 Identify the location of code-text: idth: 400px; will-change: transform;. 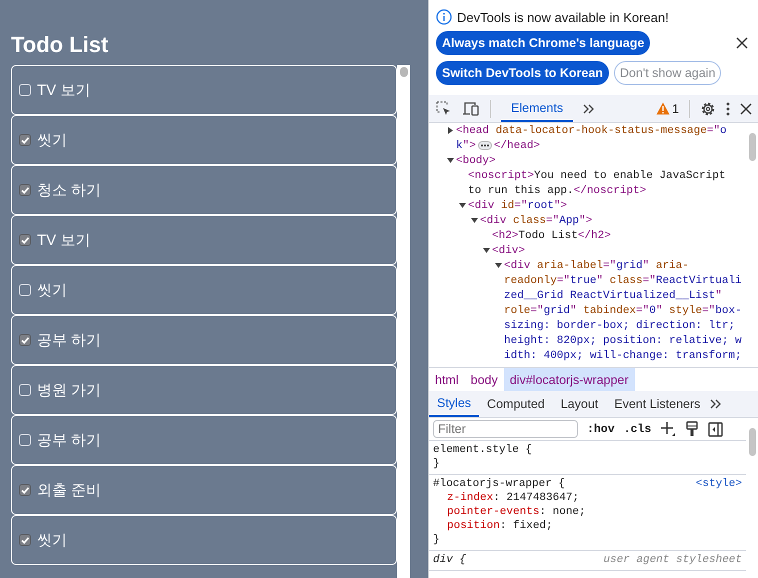
(623, 356).